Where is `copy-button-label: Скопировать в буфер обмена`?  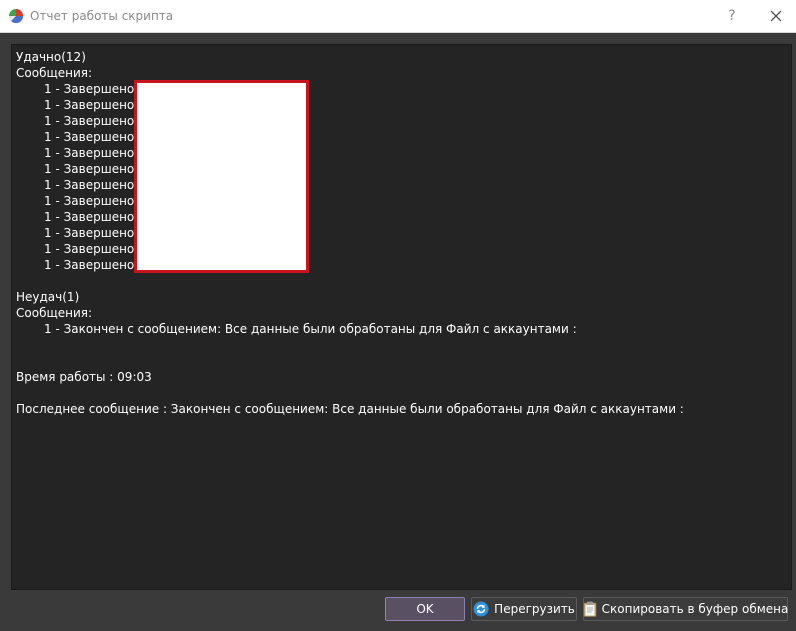 copy-button-label: Скопировать в буфер обмена is located at coordinates (695, 609).